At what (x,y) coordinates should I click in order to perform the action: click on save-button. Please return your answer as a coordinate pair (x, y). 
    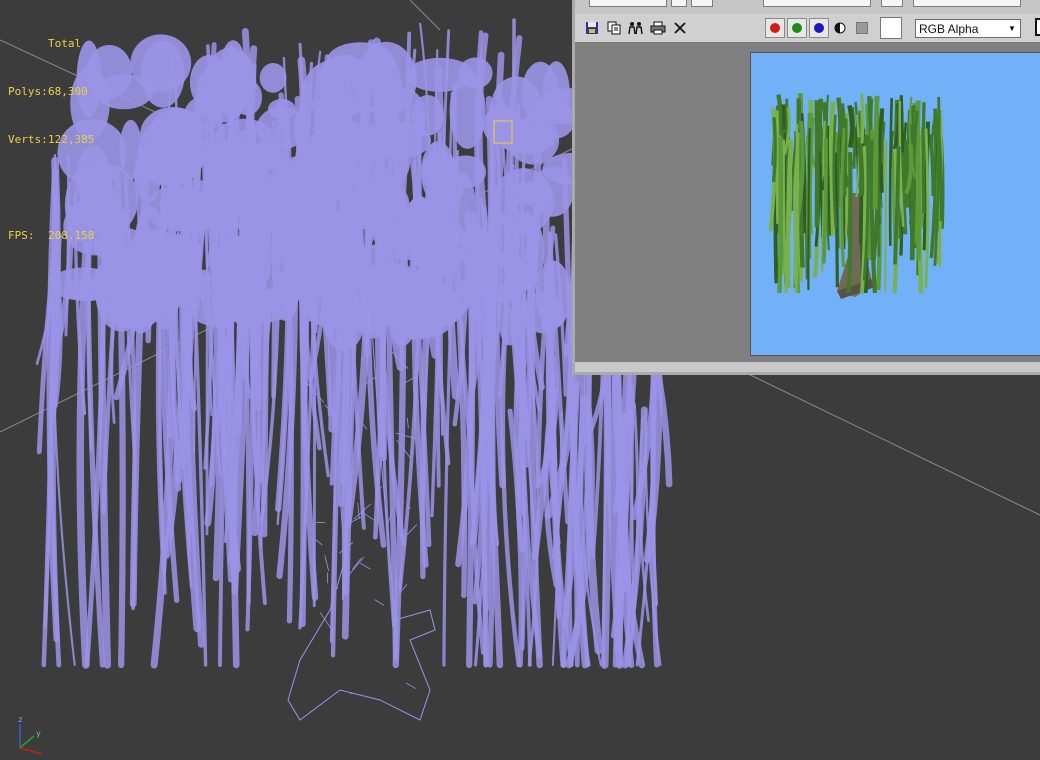
    Looking at the image, I should click on (592, 28).